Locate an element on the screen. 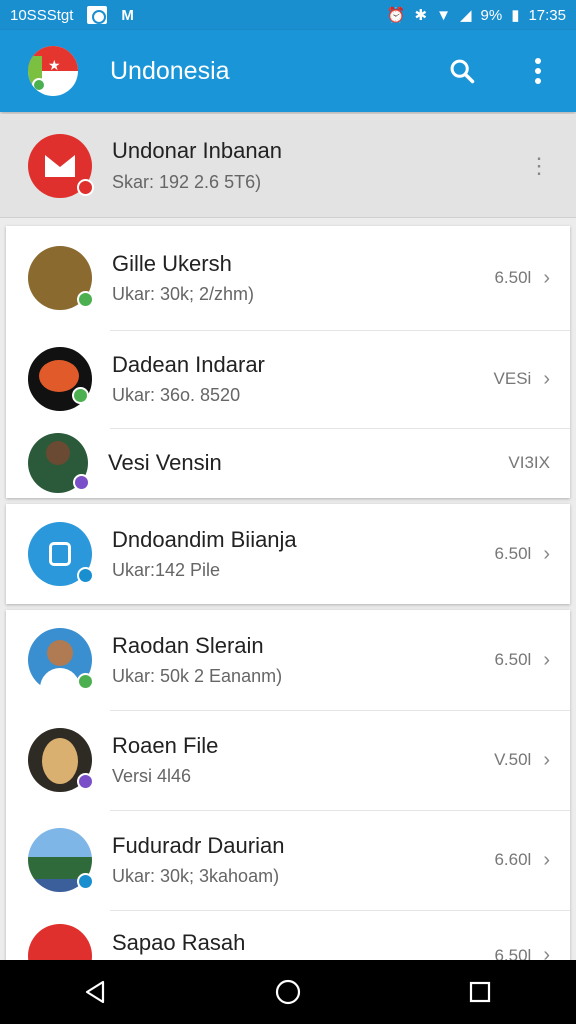 Image resolution: width=576 pixels, height=1024 pixels. list-item: Gille Ukersh Ukar: 30k; 2/zhm) 6.50l › is located at coordinates (288, 278).